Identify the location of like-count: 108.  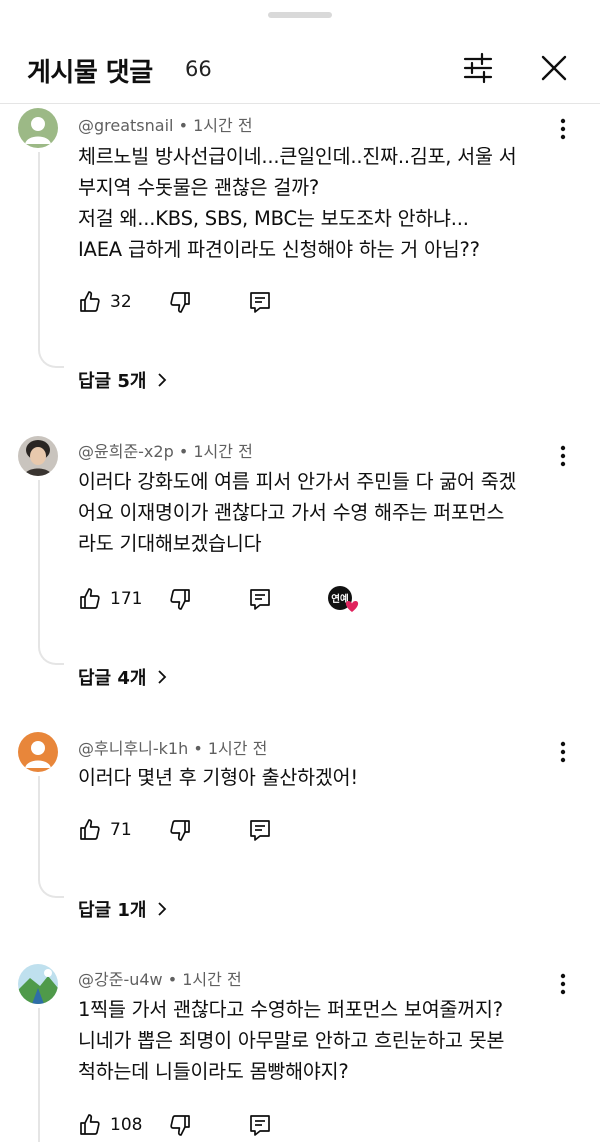
(126, 1125).